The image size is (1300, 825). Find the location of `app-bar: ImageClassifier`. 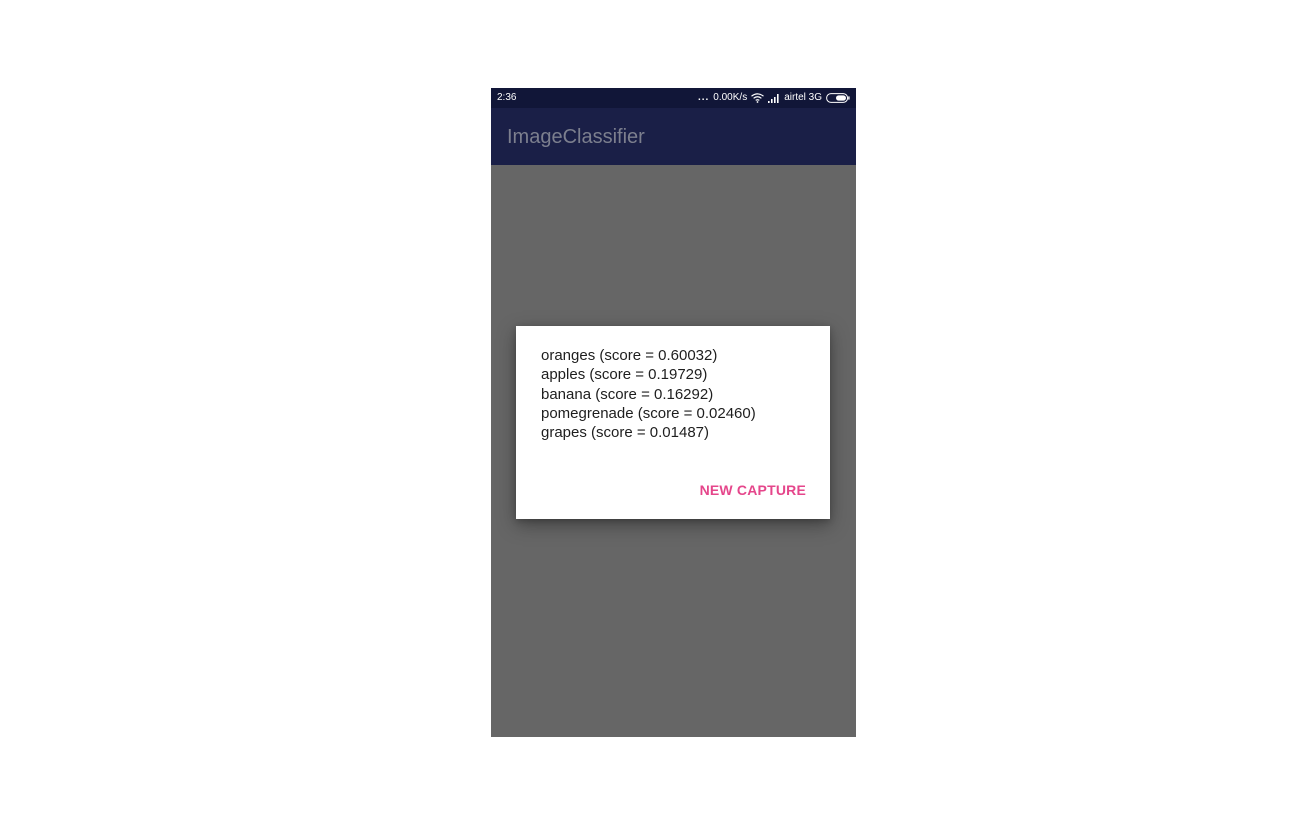

app-bar: ImageClassifier is located at coordinates (673, 136).